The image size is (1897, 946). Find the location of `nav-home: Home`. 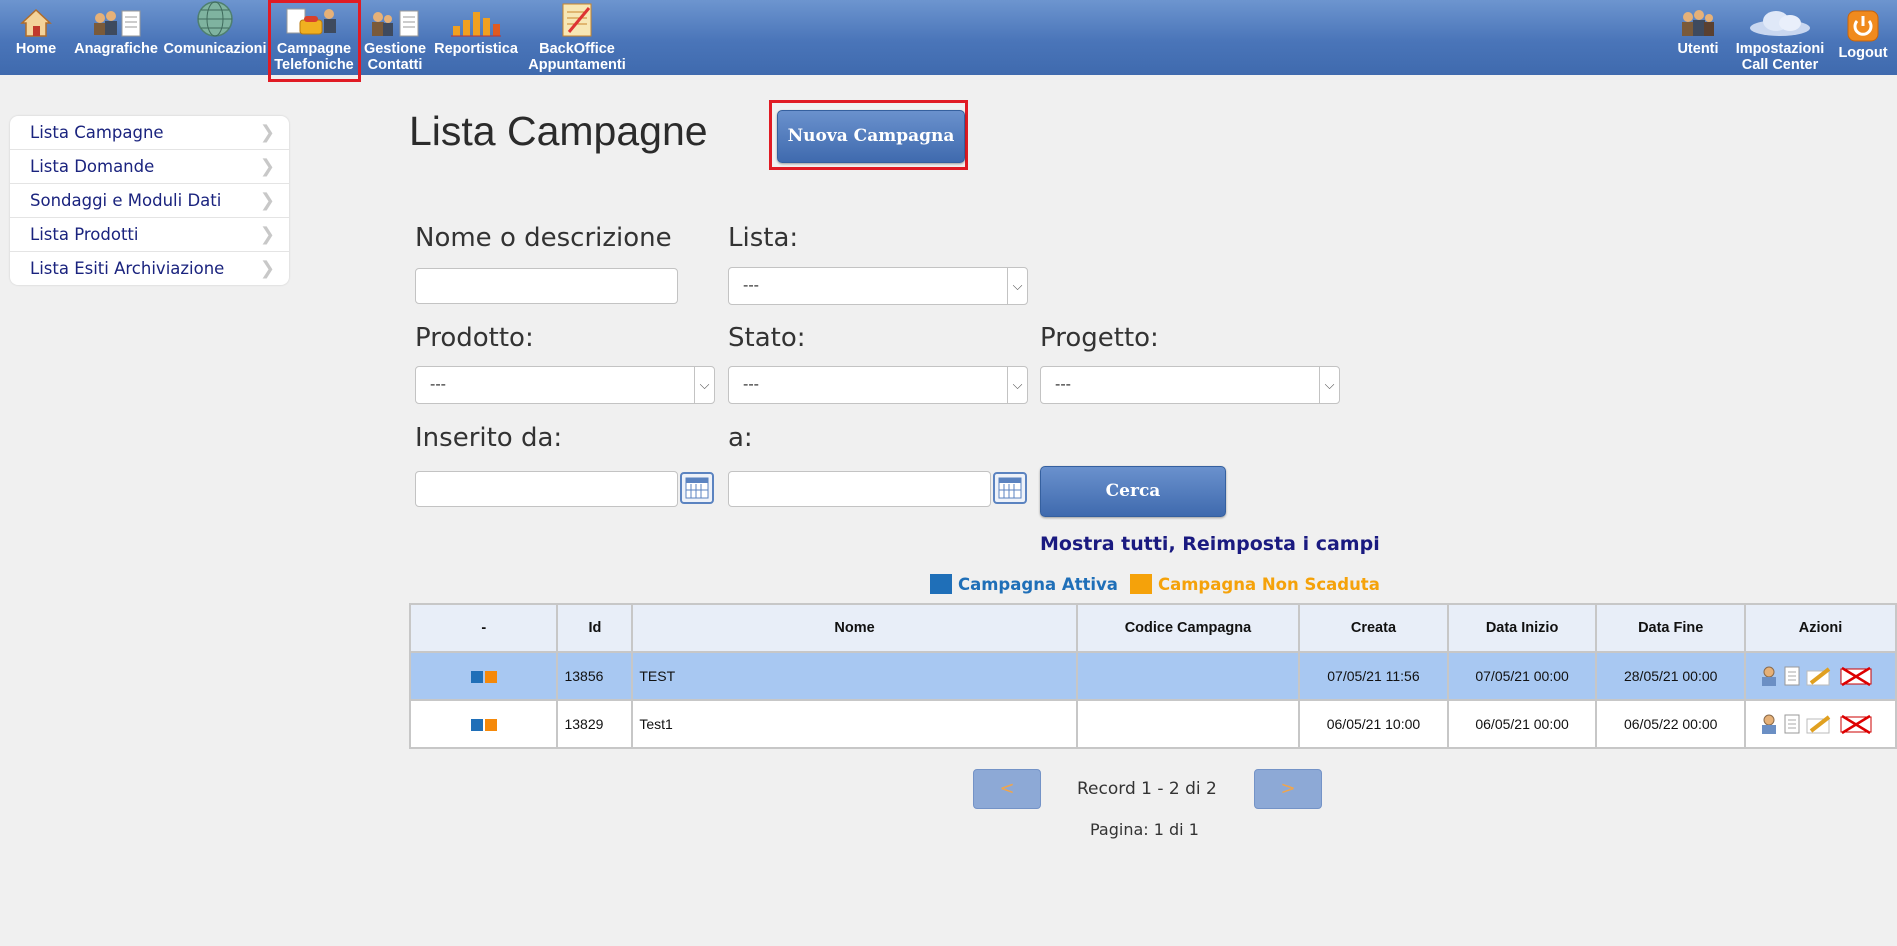

nav-home: Home is located at coordinates (36, 30).